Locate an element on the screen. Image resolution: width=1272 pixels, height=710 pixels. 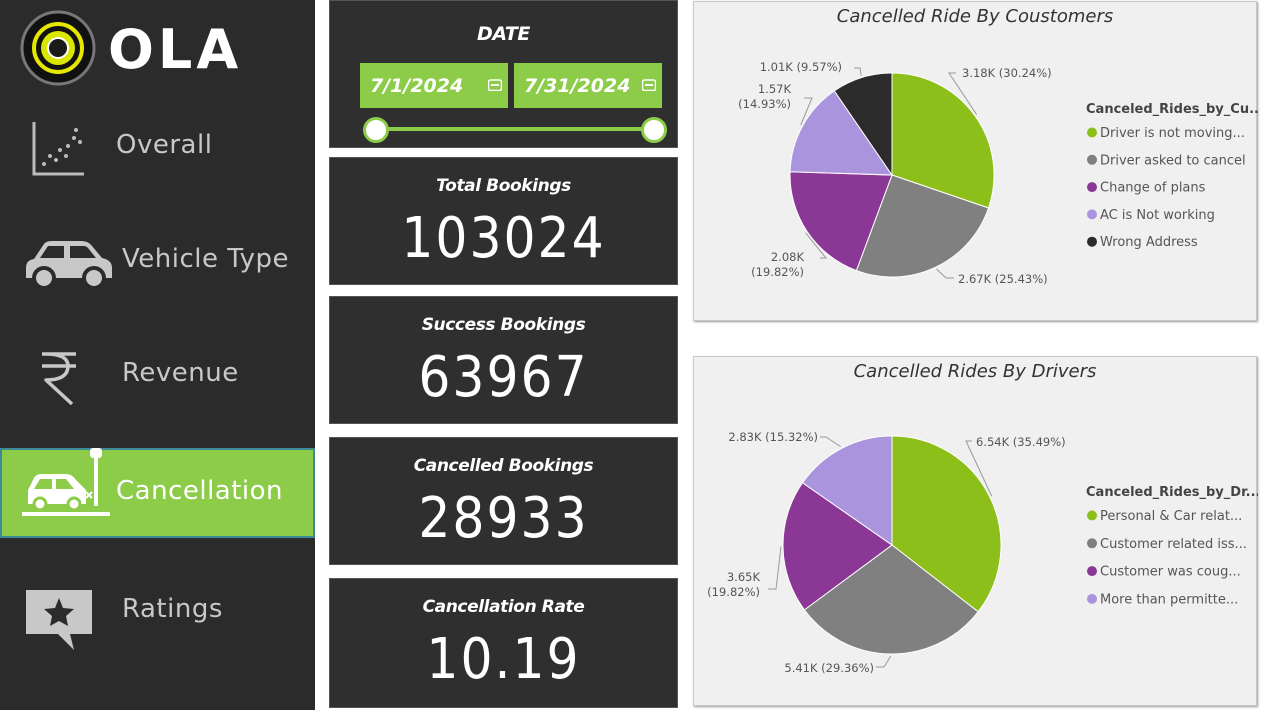
kpi-total-bookings: Total Bookings 103024 is located at coordinates (503, 221).